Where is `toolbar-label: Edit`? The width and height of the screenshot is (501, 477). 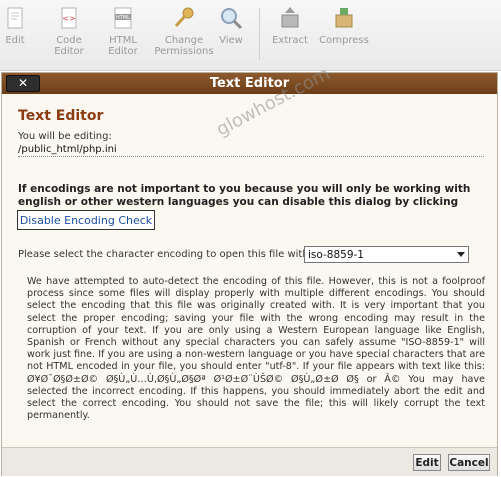
toolbar-label: Edit is located at coordinates (15, 40).